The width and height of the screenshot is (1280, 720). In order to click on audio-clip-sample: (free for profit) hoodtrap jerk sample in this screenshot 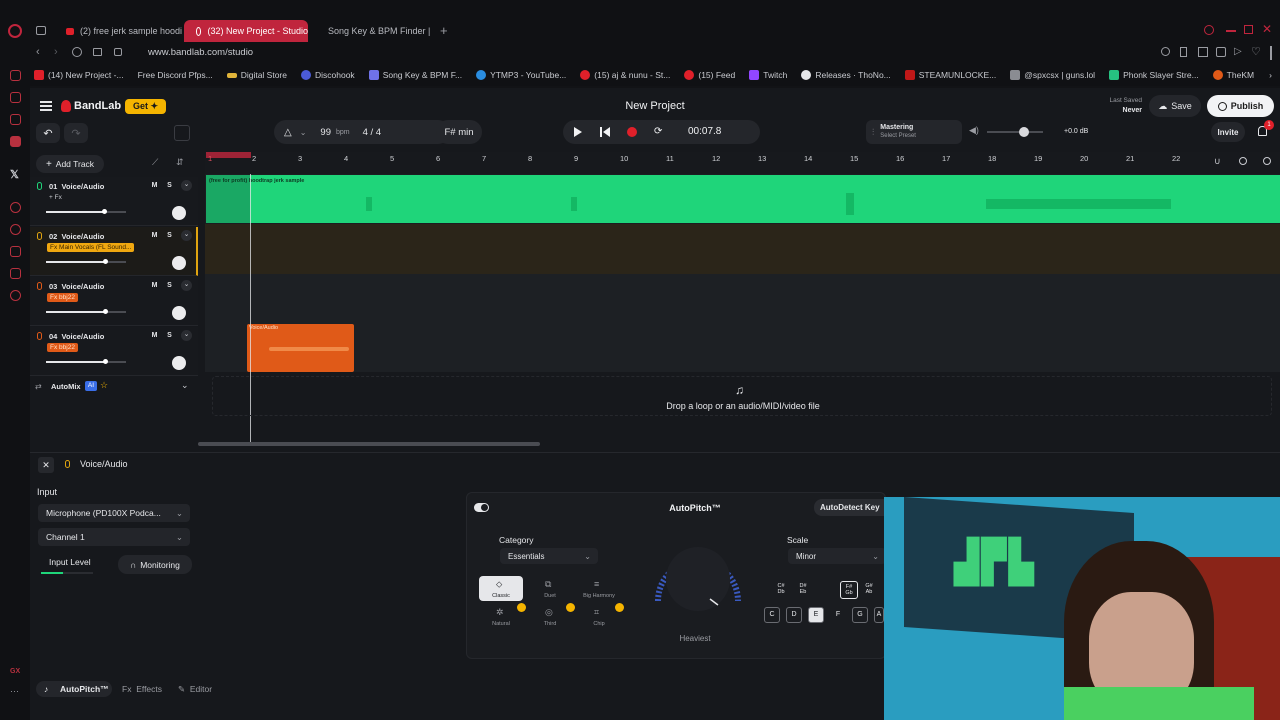, I will do `click(743, 199)`.